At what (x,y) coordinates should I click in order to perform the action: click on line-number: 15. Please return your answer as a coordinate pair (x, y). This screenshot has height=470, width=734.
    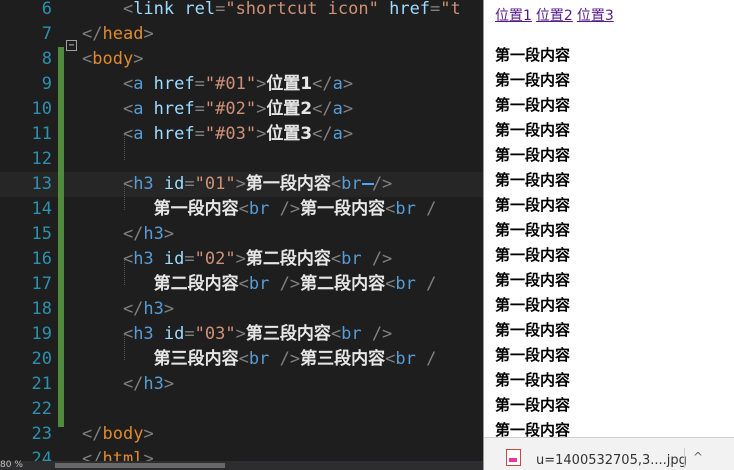
    Looking at the image, I should click on (41, 234).